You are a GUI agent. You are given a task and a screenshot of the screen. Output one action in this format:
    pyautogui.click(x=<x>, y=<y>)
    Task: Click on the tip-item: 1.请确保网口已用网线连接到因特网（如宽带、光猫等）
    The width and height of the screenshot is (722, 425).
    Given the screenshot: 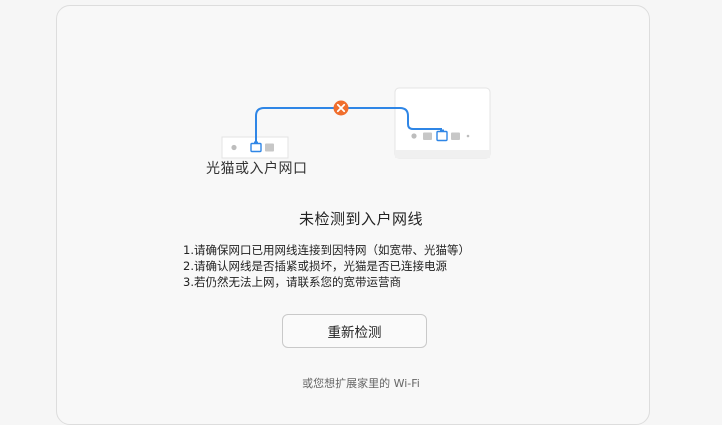 What is the action you would take?
    pyautogui.click(x=326, y=250)
    